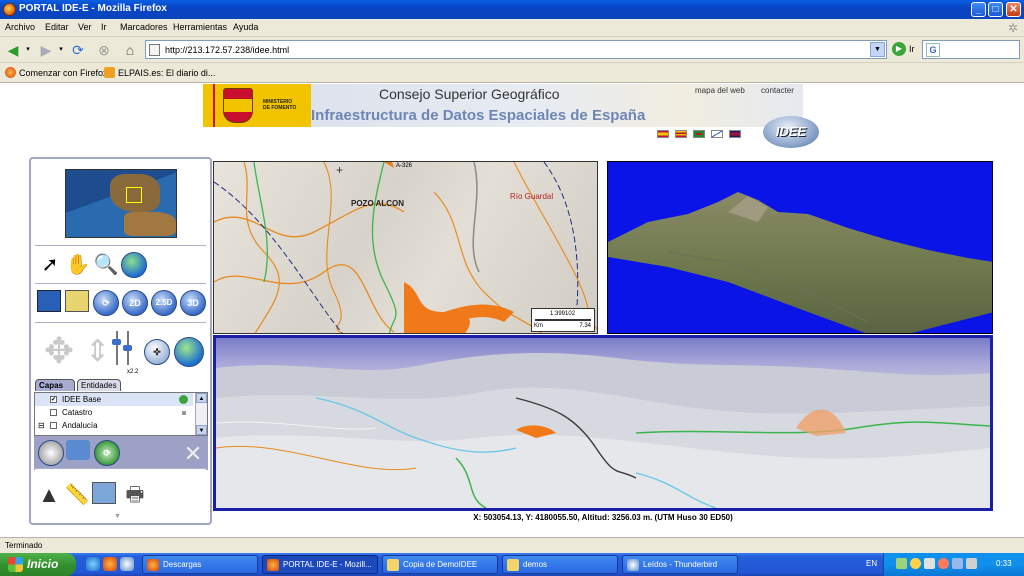 The image size is (1024, 576). I want to click on print-icon: 🖶, so click(135, 495).